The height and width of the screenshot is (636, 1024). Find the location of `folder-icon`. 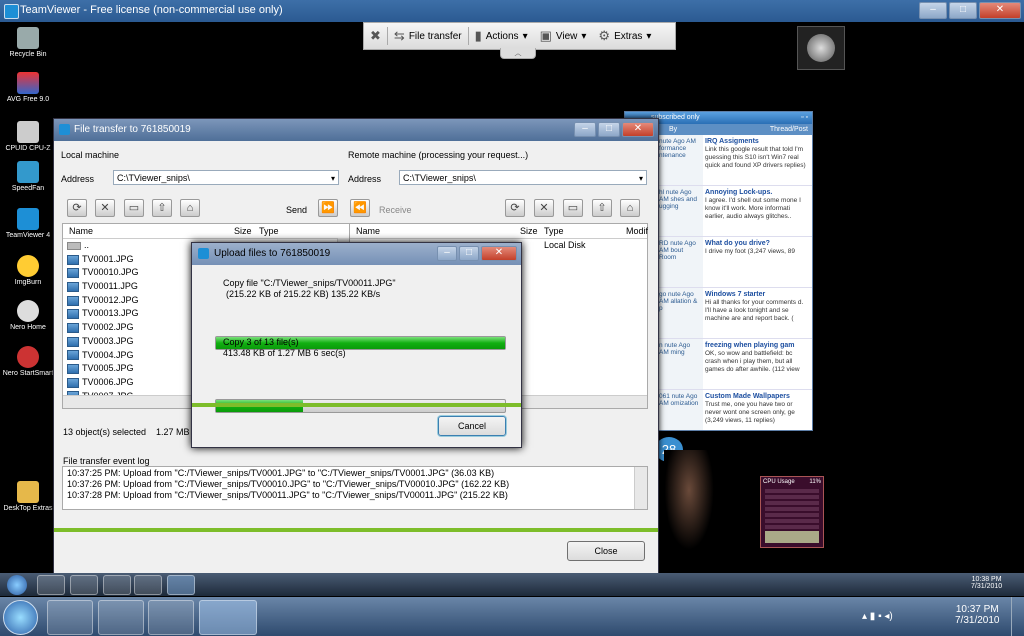

folder-icon is located at coordinates (28, 492).